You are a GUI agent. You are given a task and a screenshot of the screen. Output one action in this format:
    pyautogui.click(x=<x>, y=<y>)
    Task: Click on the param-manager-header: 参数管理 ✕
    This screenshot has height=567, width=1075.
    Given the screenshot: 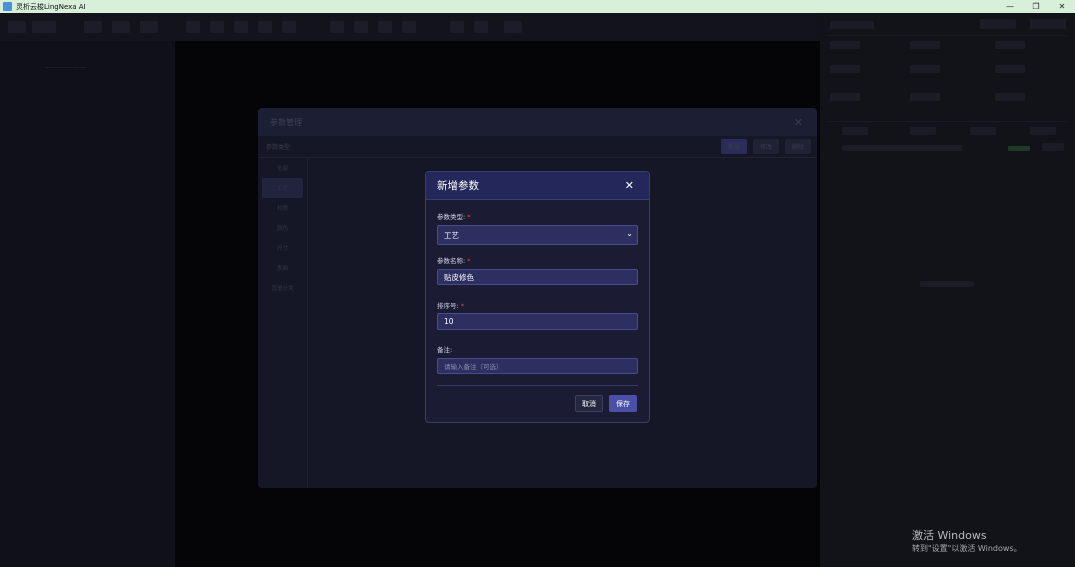 What is the action you would take?
    pyautogui.click(x=537, y=122)
    